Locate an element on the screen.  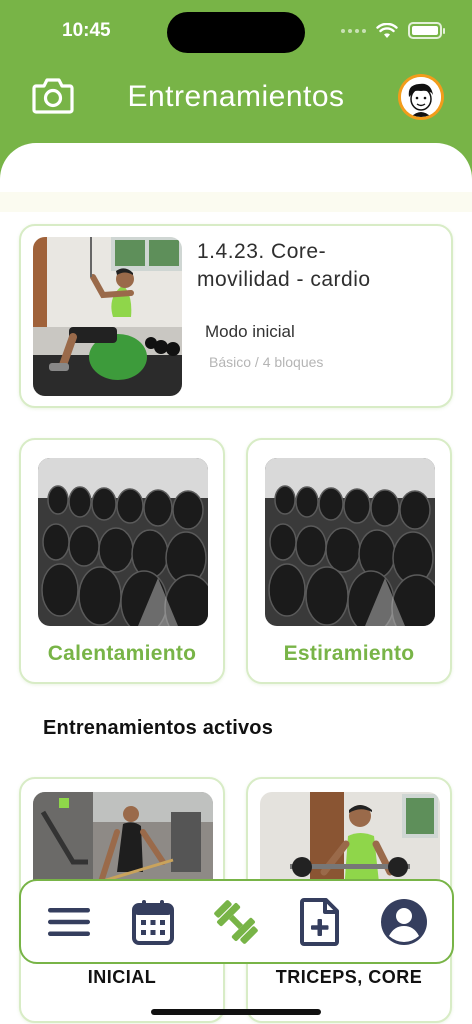
active-workout-label: TRICEPS, CORE is located at coordinates (349, 977).